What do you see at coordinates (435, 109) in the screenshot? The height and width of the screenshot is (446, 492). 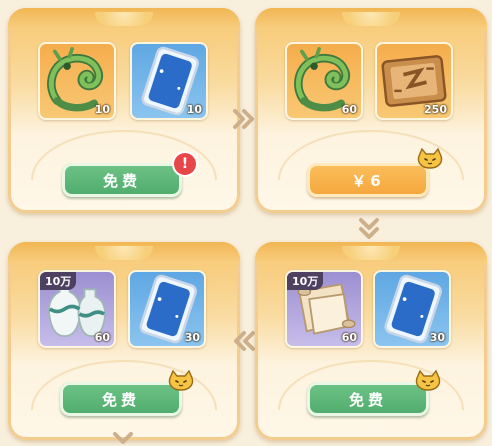 I see `item-quantity: 250` at bounding box center [435, 109].